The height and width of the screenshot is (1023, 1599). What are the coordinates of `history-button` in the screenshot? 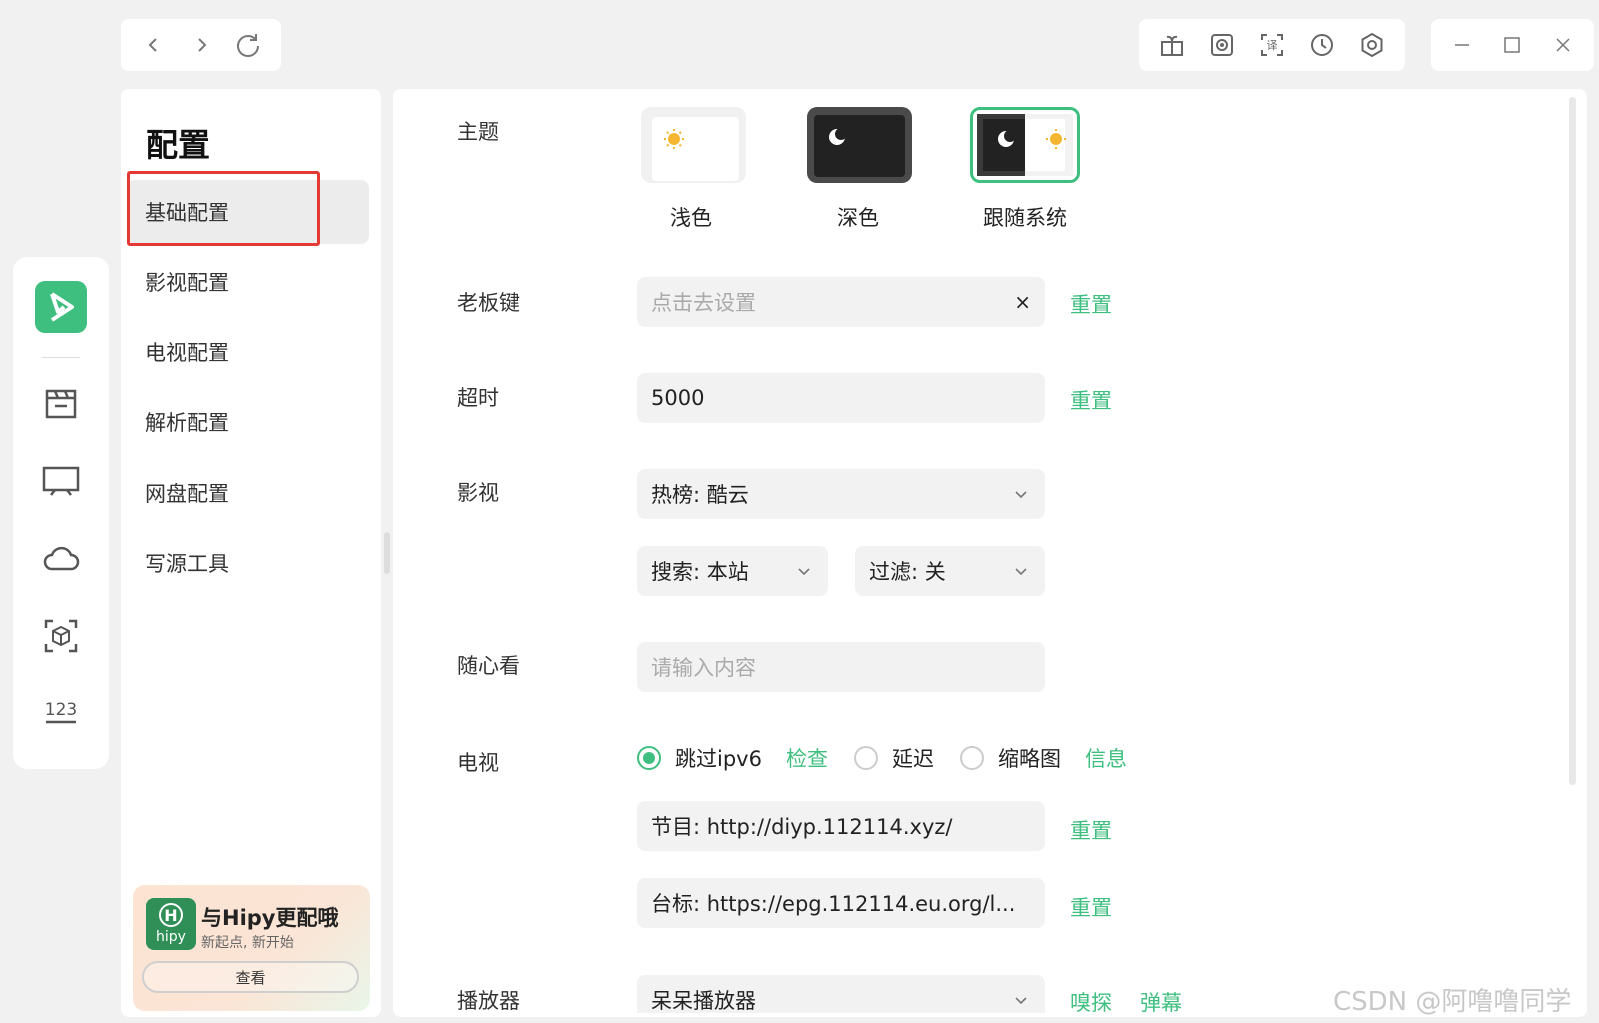 It's located at (1322, 45).